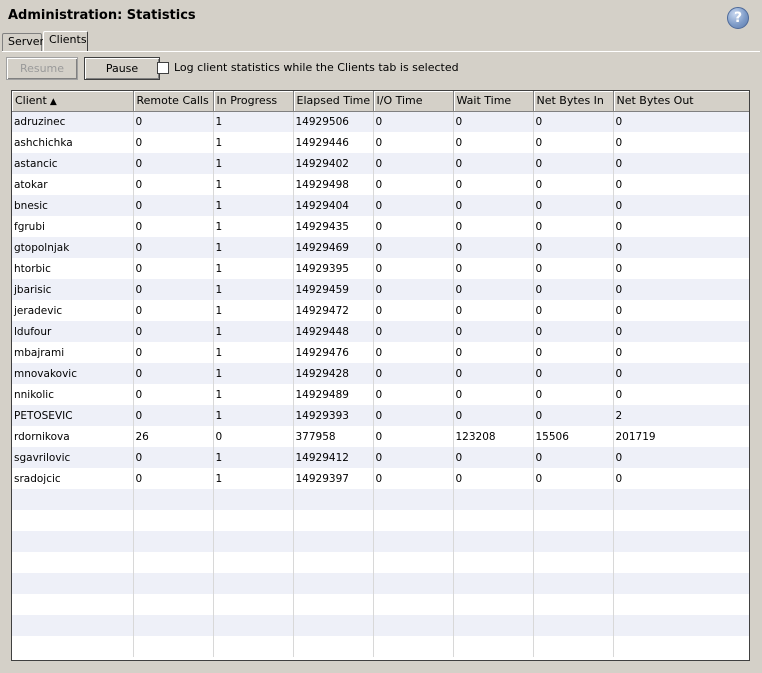  I want to click on column-header-label: Client, so click(31, 101).